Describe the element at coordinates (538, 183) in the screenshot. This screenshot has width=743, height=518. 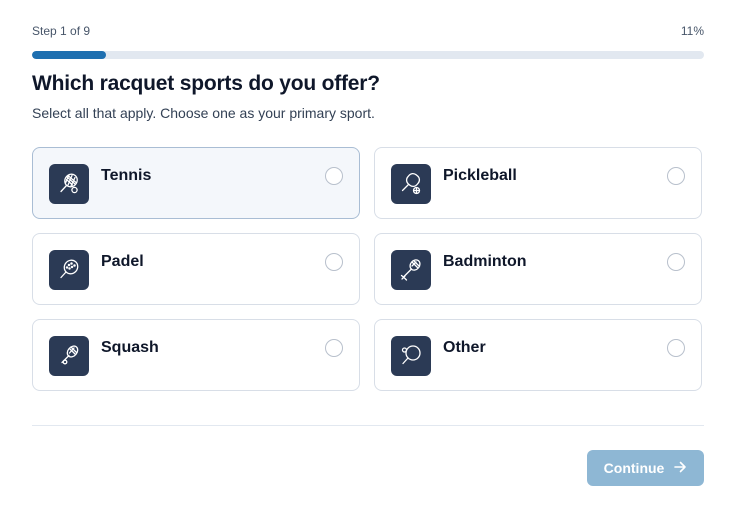
I see `option-card-pickleball: Pickleball` at that location.